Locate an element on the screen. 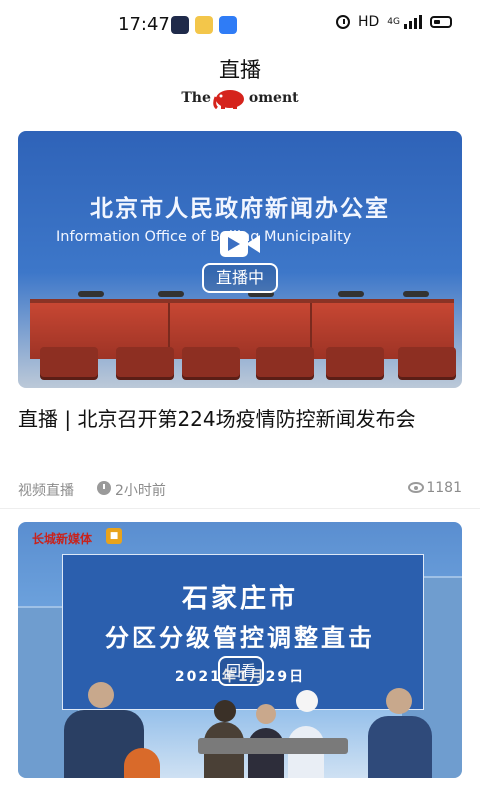 Image resolution: width=480 pixels, height=800 pixels. divider is located at coordinates (240, 508).